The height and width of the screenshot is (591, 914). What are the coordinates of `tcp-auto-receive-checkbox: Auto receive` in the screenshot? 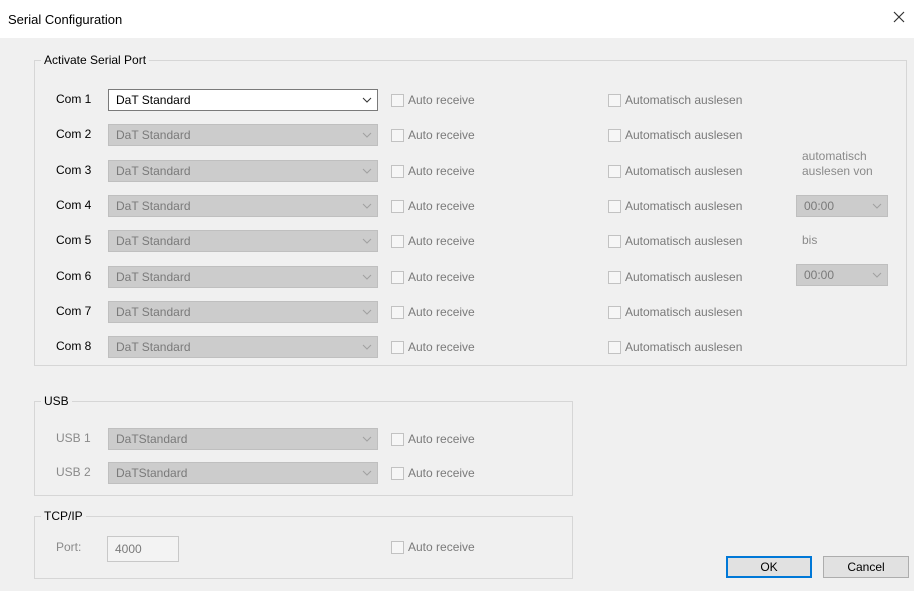 It's located at (433, 547).